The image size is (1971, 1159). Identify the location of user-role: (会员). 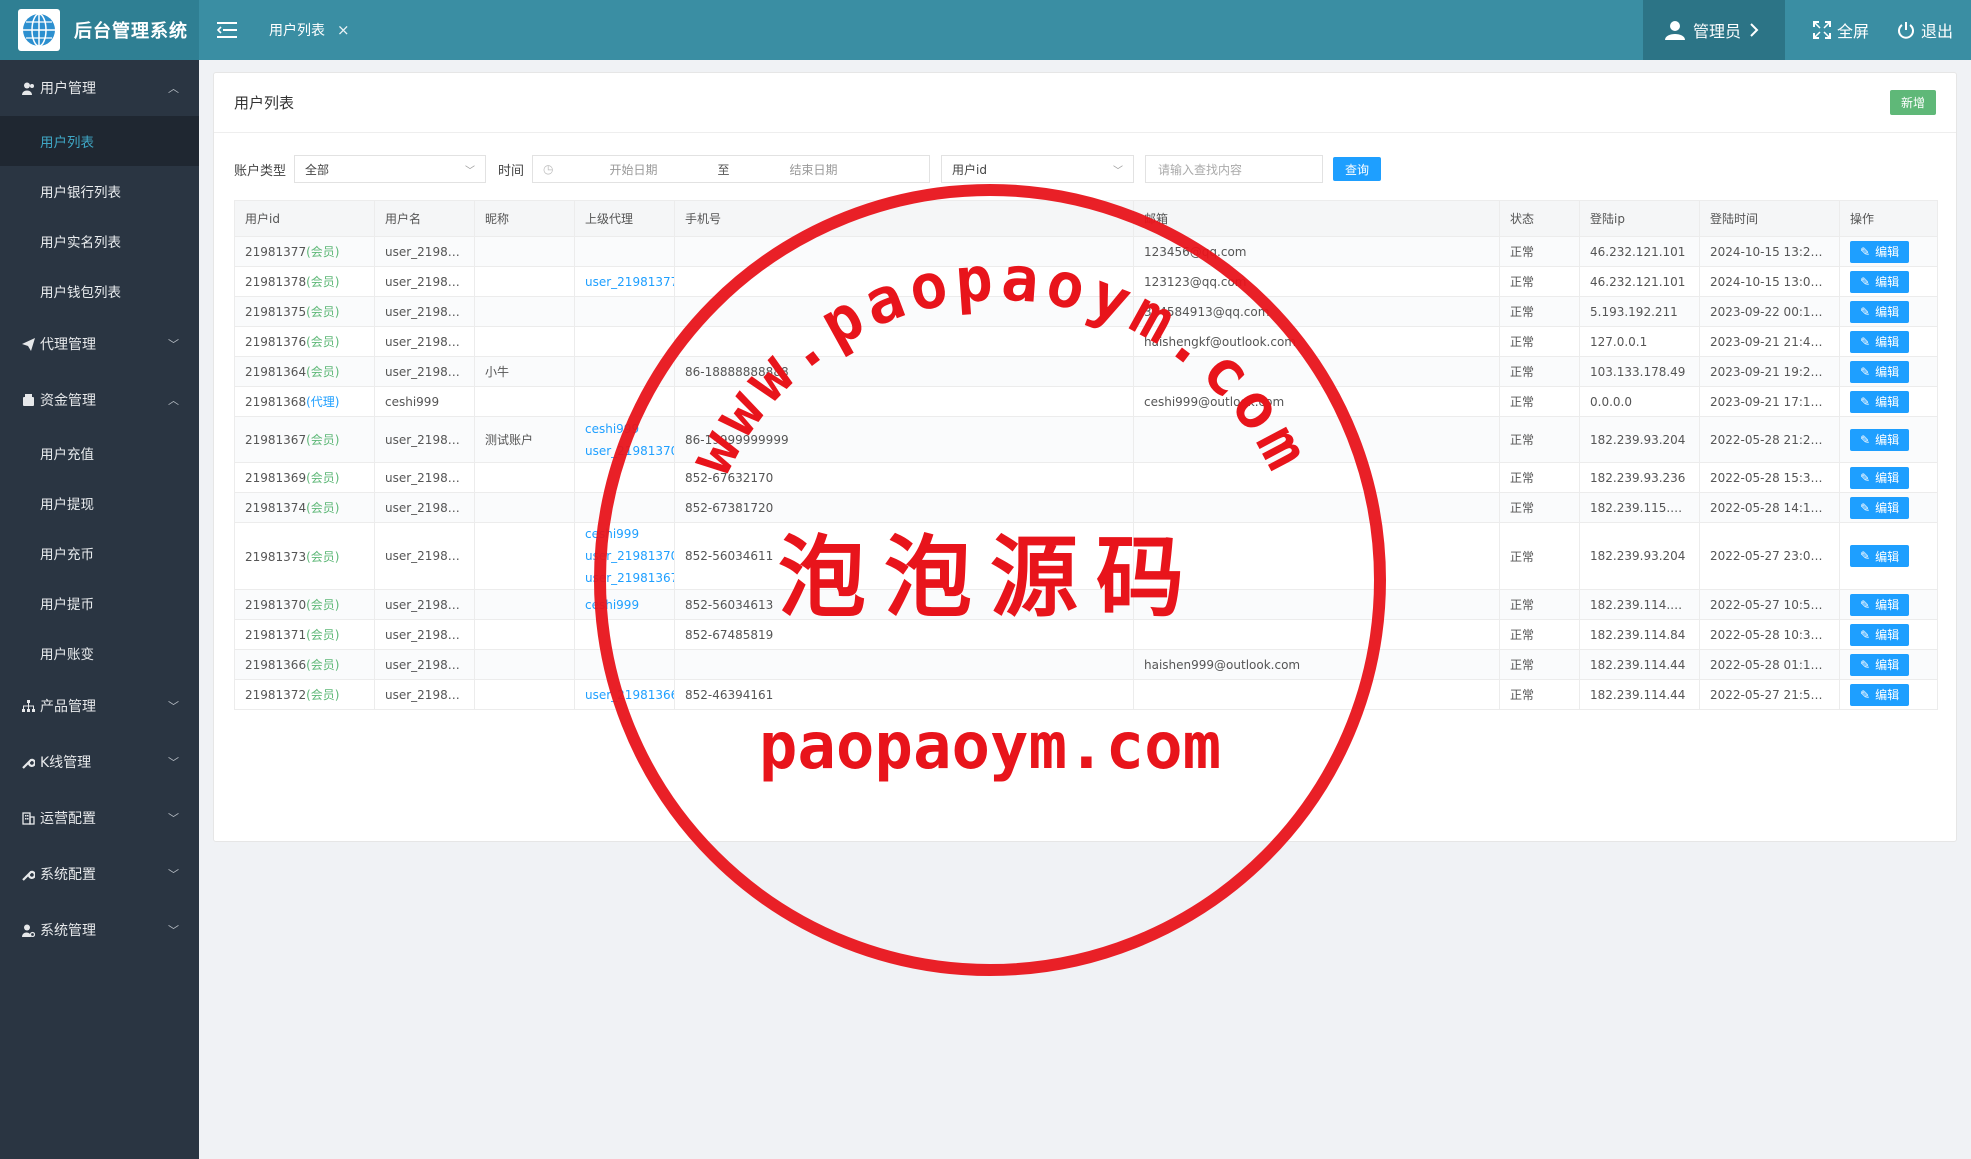
(323, 478).